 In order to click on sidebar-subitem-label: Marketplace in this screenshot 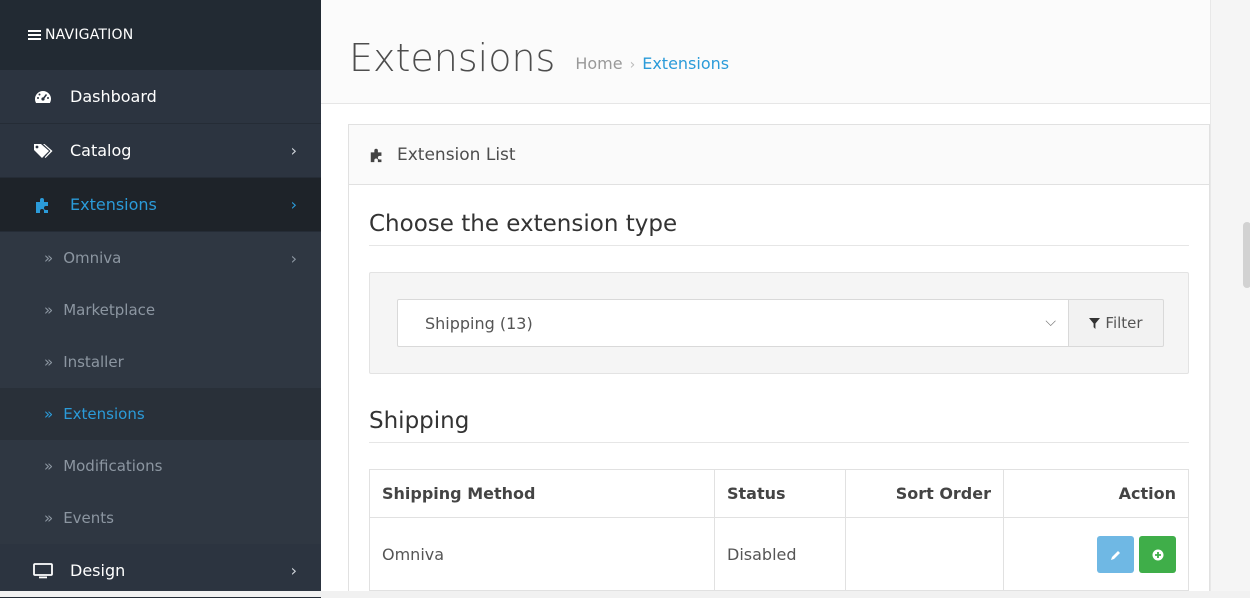, I will do `click(109, 310)`.